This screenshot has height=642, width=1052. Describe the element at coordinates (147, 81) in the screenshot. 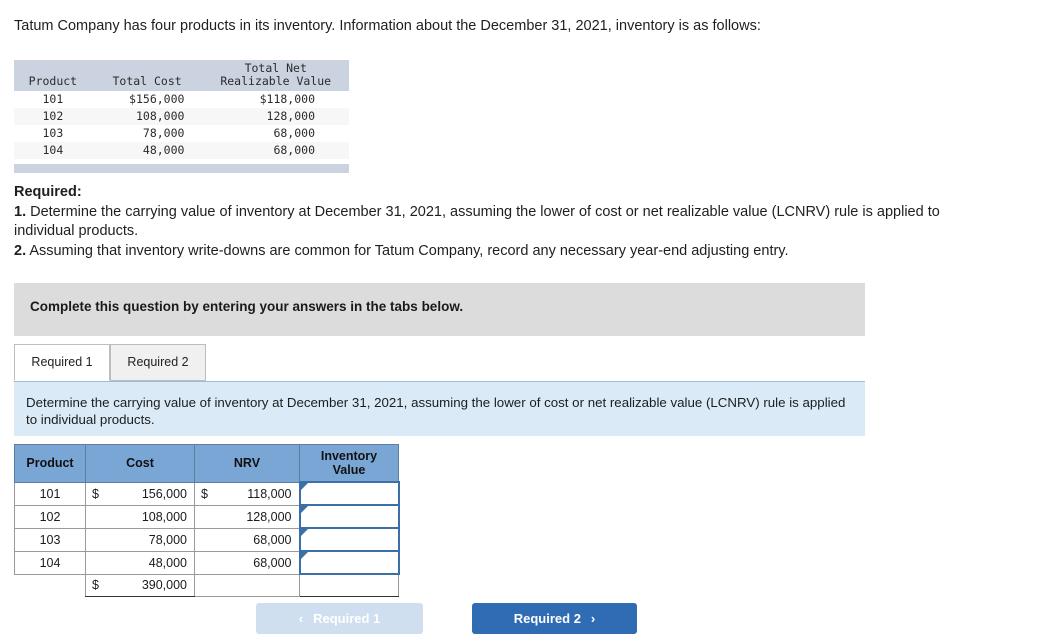

I see `data-th-total-cost-label: Total Cost` at that location.